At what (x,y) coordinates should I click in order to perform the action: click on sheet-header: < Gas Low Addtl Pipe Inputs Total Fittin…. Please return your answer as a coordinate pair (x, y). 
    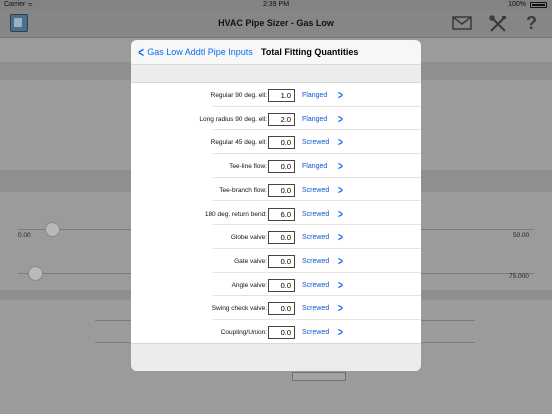
    Looking at the image, I should click on (276, 52).